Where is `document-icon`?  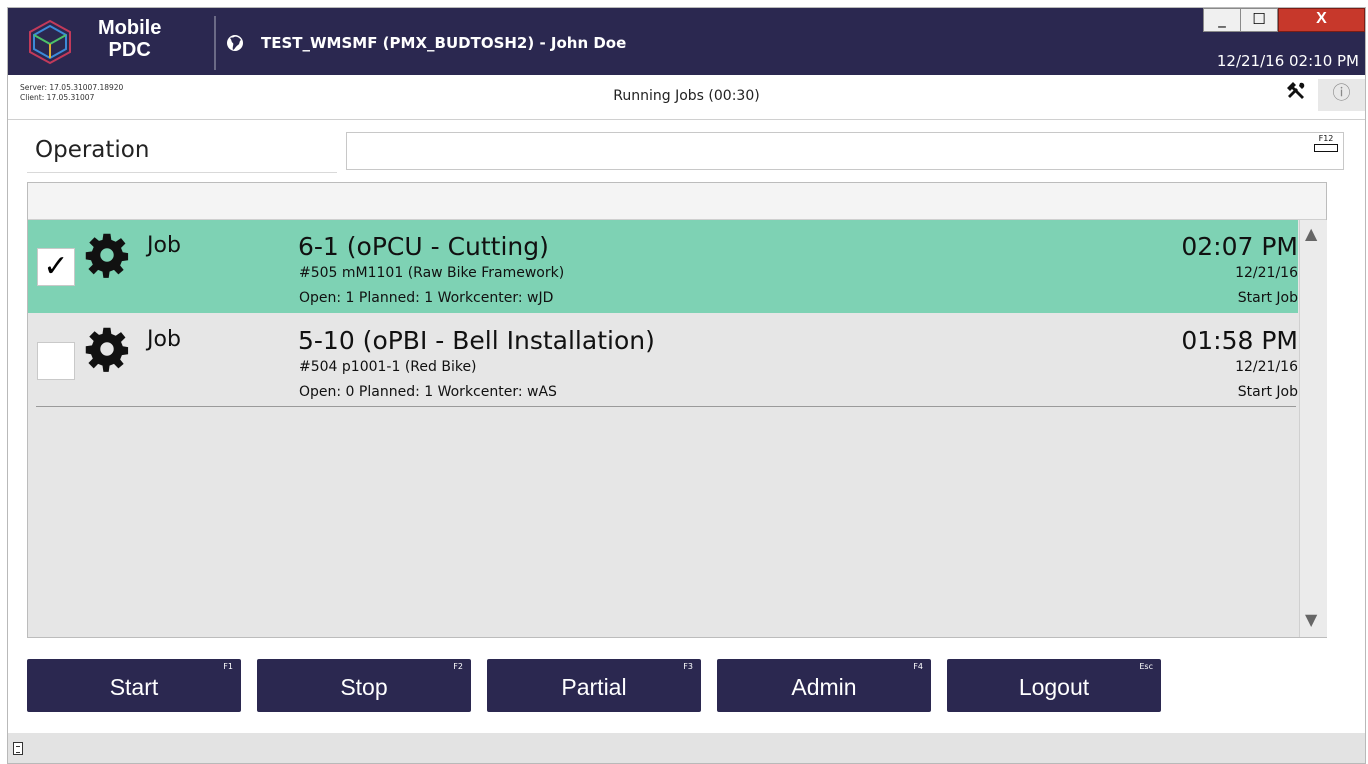 document-icon is located at coordinates (18, 748).